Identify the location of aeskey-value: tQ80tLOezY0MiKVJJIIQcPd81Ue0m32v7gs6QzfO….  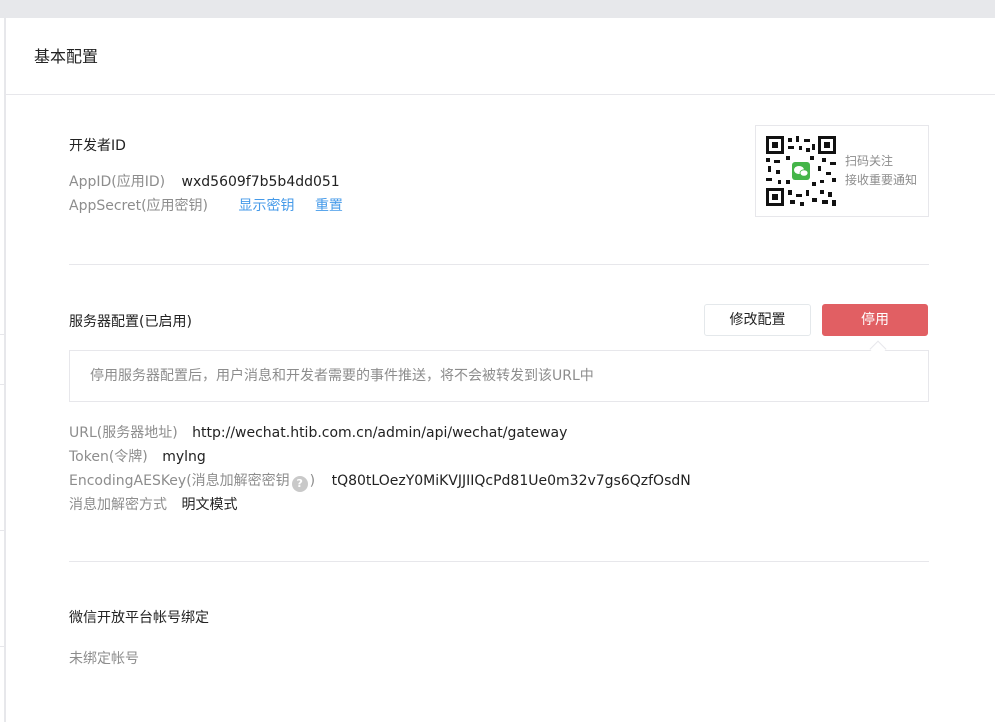
(511, 481).